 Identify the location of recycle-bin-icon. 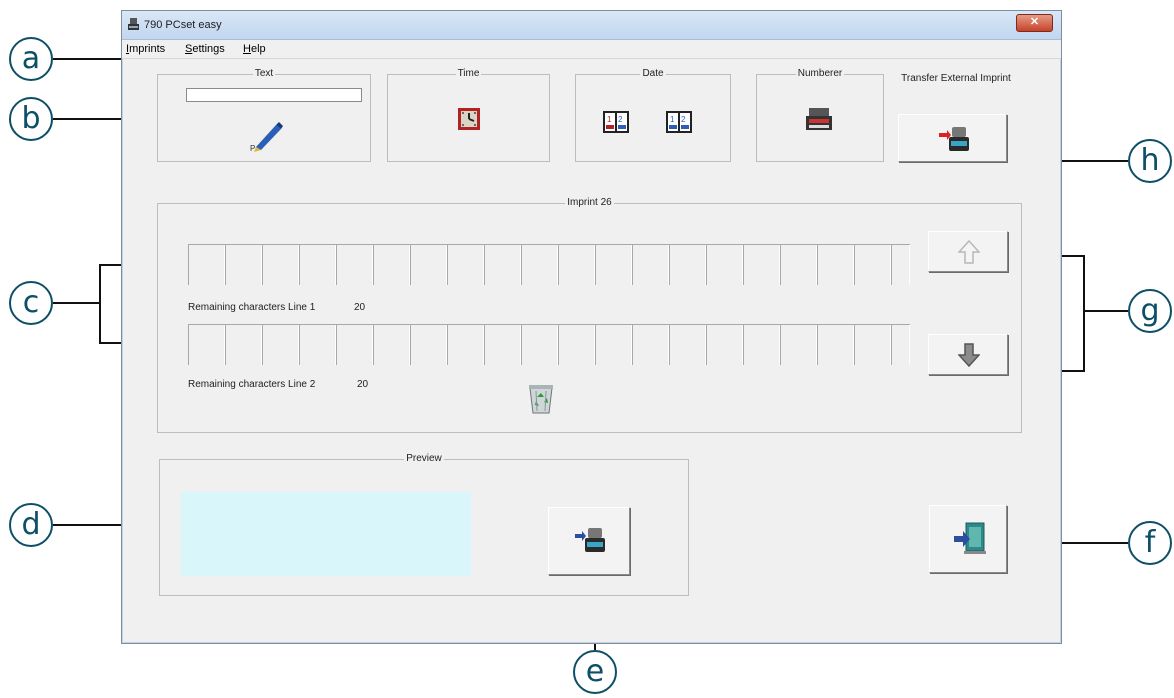
(541, 398).